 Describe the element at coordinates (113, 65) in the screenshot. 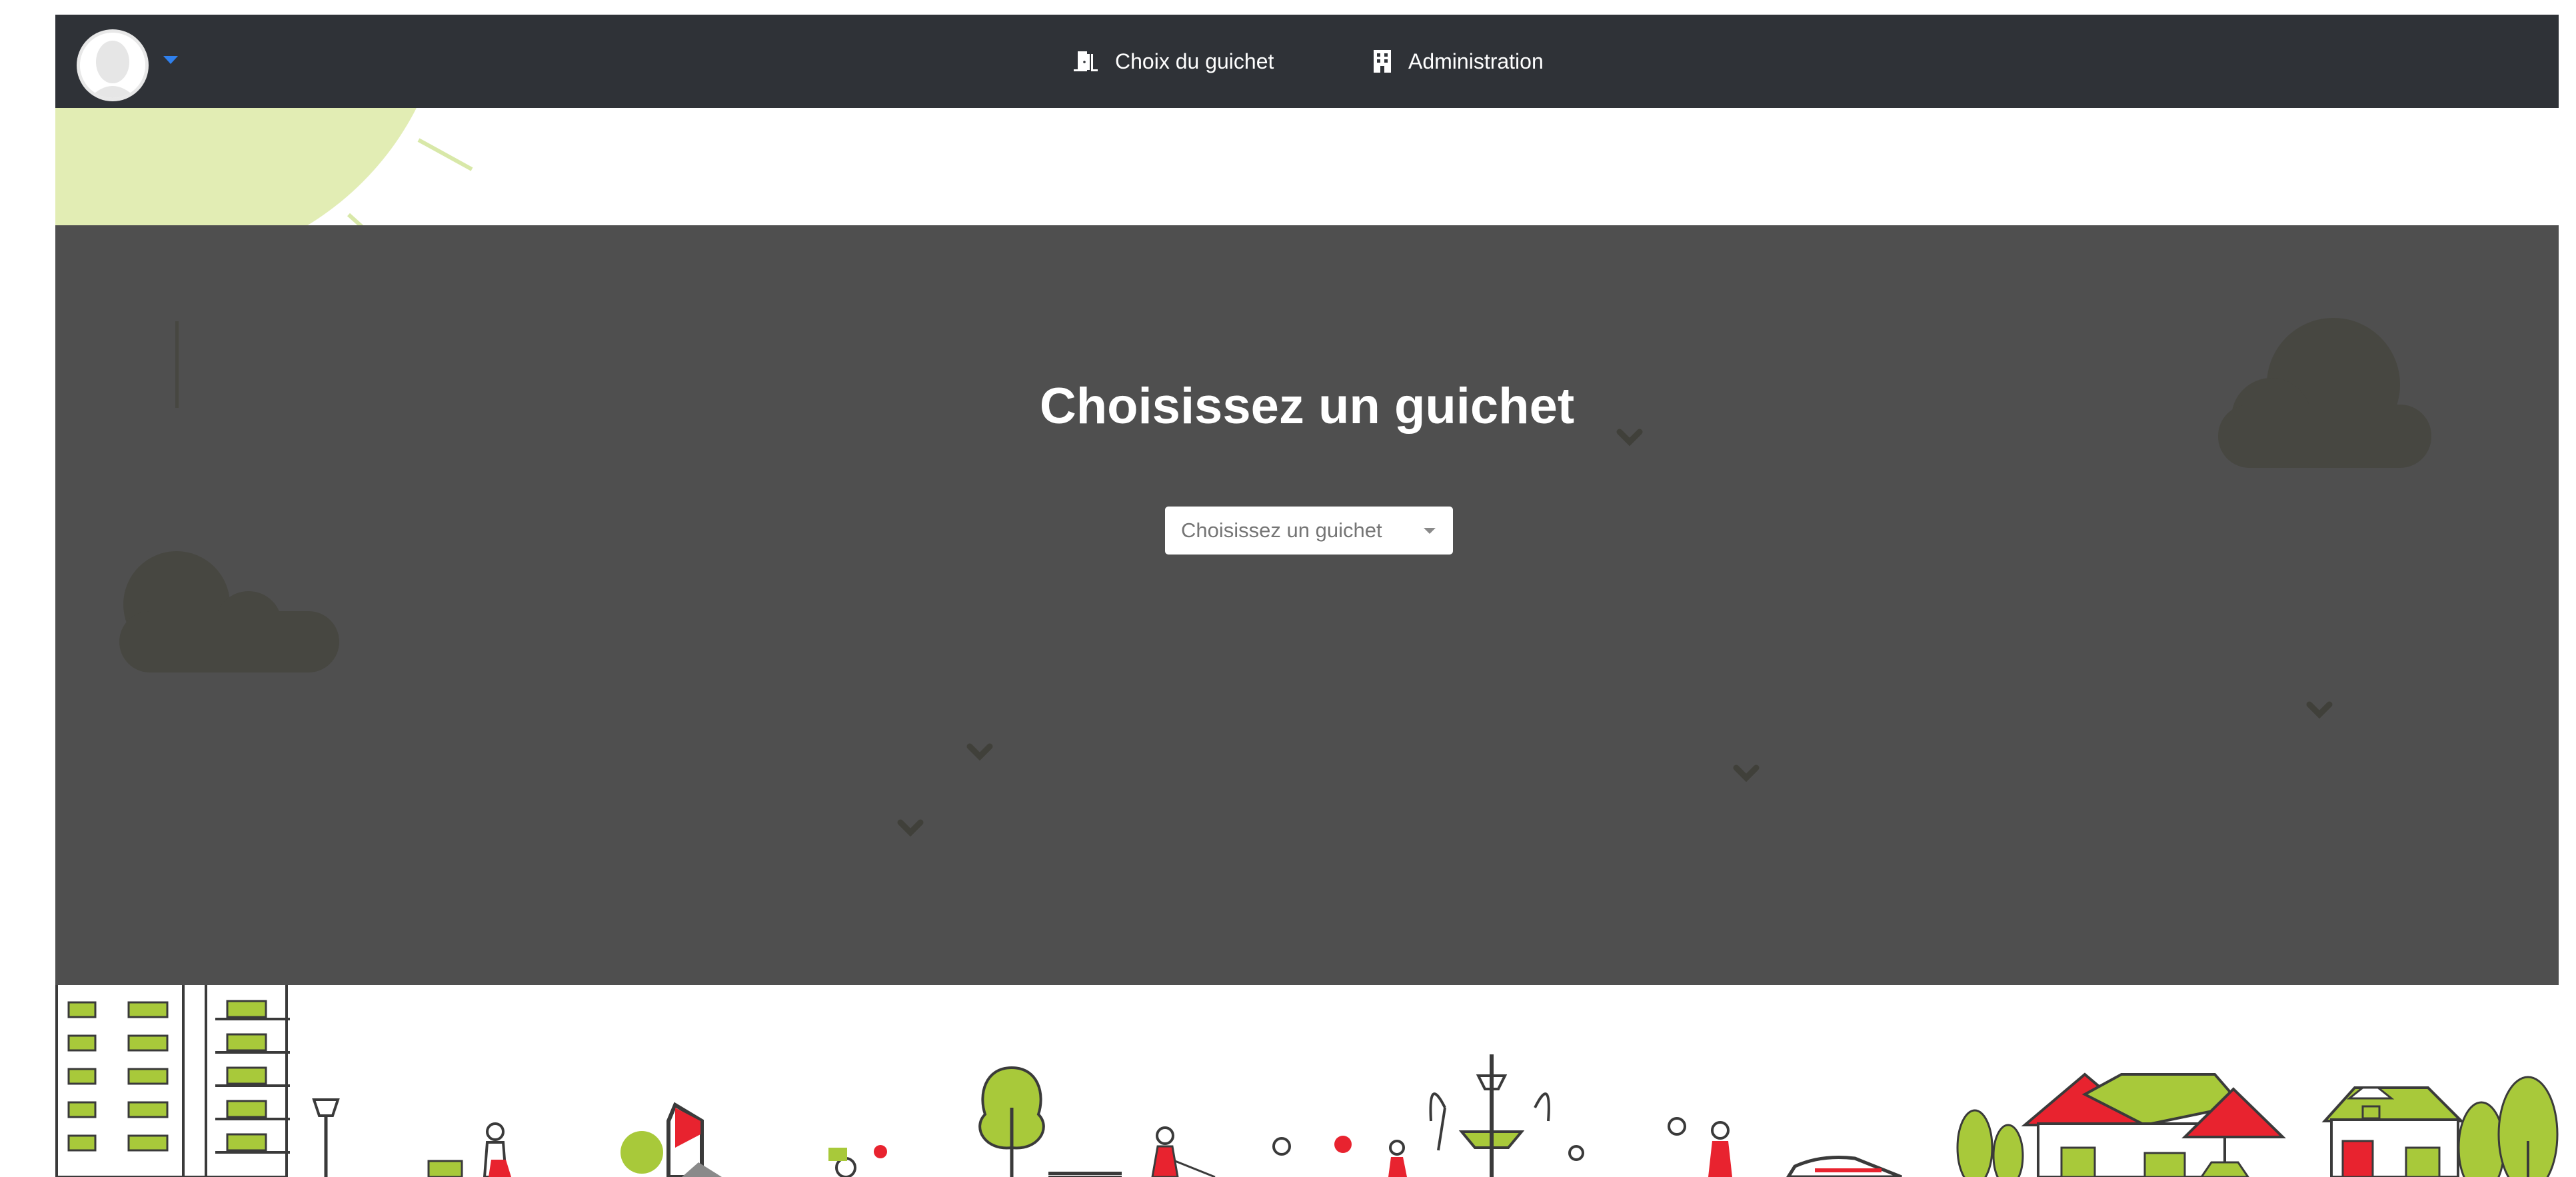

I see `user-avatar-icon` at that location.